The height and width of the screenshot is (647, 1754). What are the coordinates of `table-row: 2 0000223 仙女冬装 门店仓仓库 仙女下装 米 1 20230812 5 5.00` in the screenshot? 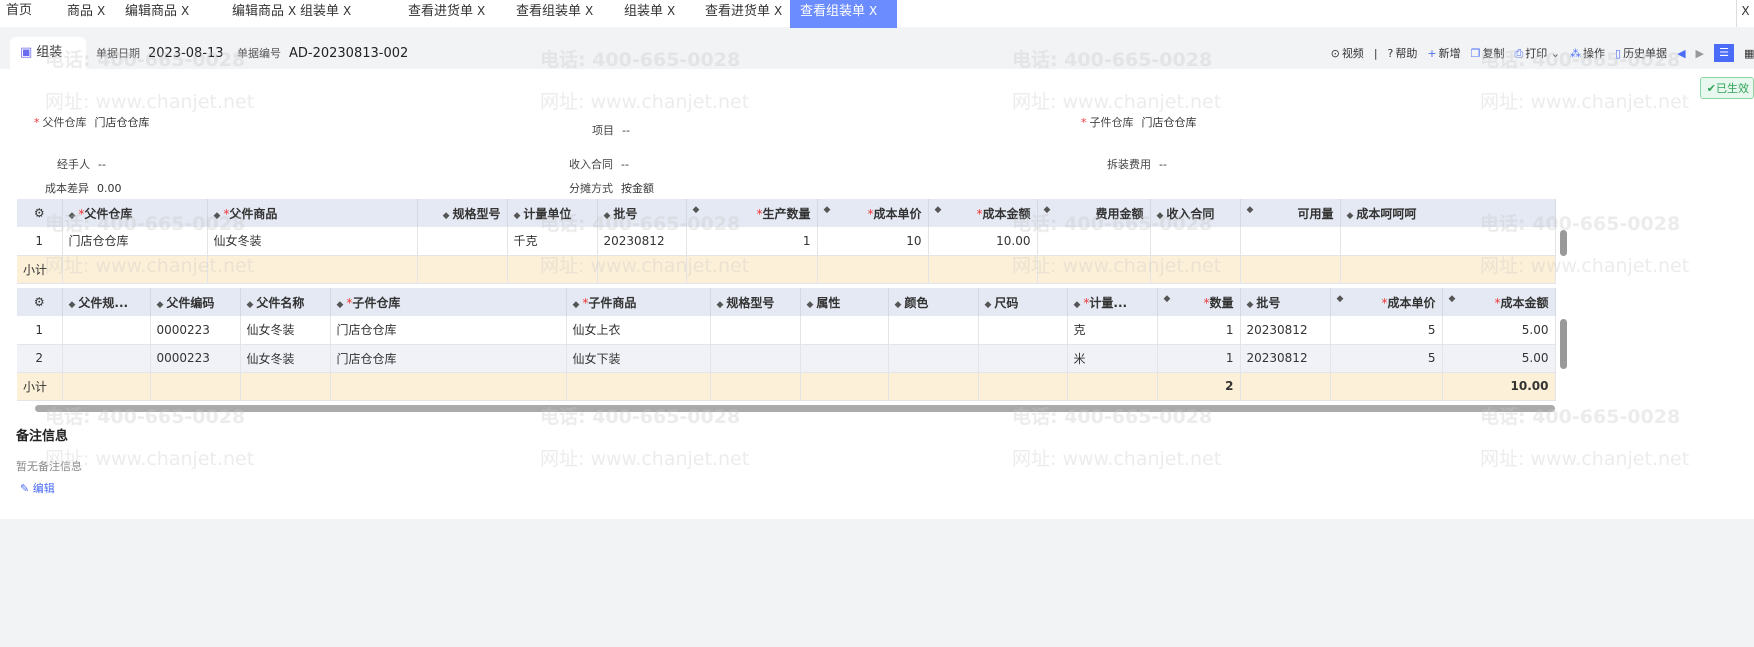 It's located at (786, 358).